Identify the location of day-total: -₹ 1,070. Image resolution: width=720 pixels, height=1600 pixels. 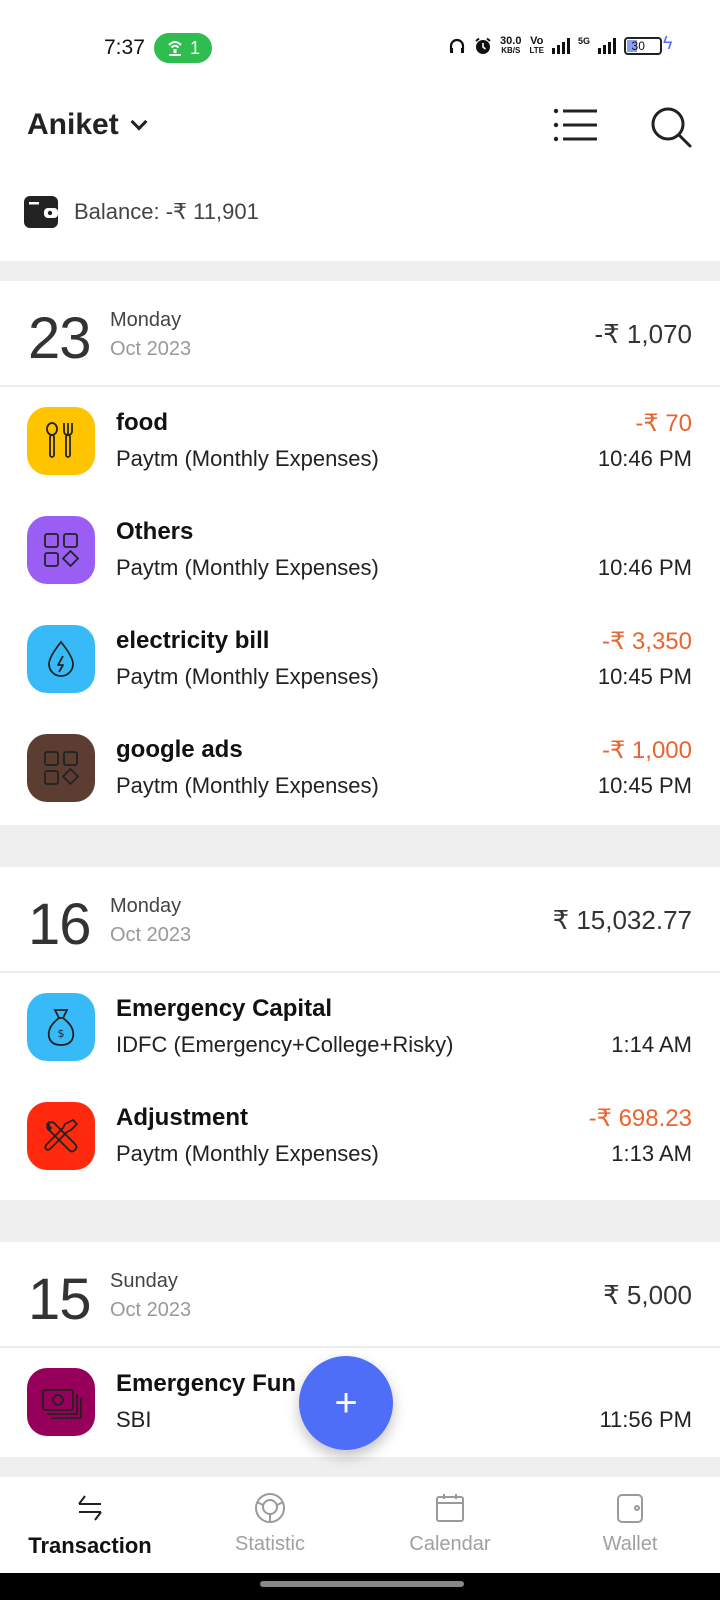
(643, 334).